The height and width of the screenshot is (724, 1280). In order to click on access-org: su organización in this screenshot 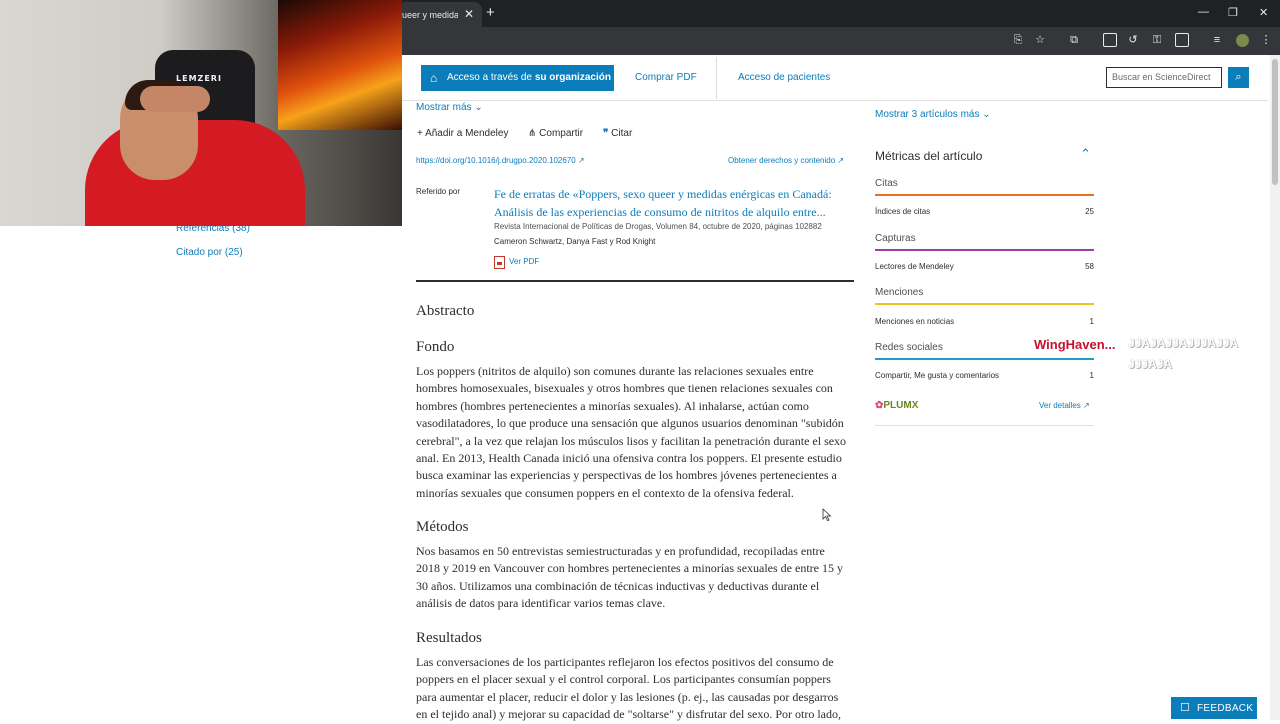, I will do `click(572, 77)`.